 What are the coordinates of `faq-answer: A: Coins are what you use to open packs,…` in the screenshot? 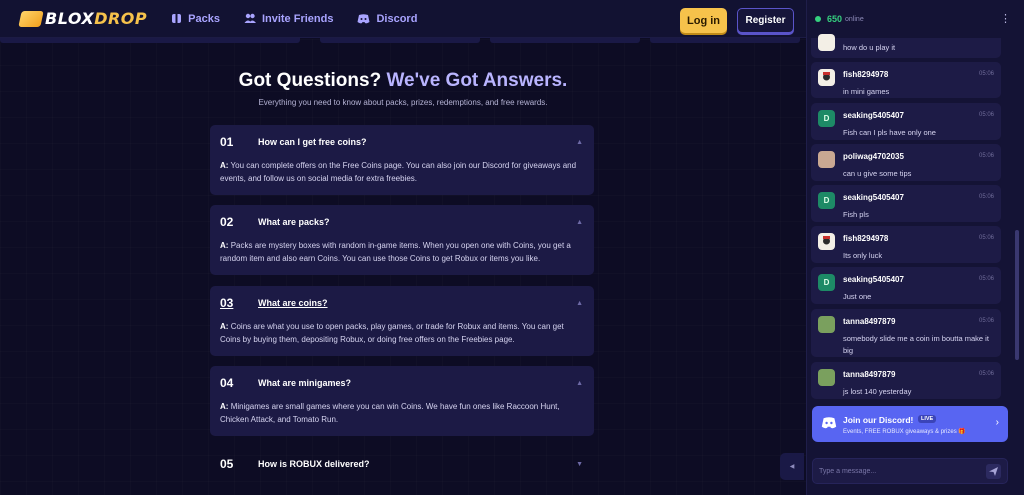 It's located at (392, 333).